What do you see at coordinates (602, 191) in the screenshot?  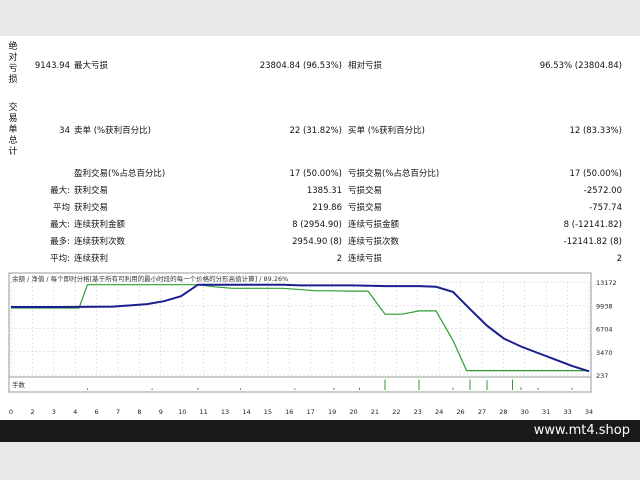 I see `stats-row-value-right: -2572.00` at bounding box center [602, 191].